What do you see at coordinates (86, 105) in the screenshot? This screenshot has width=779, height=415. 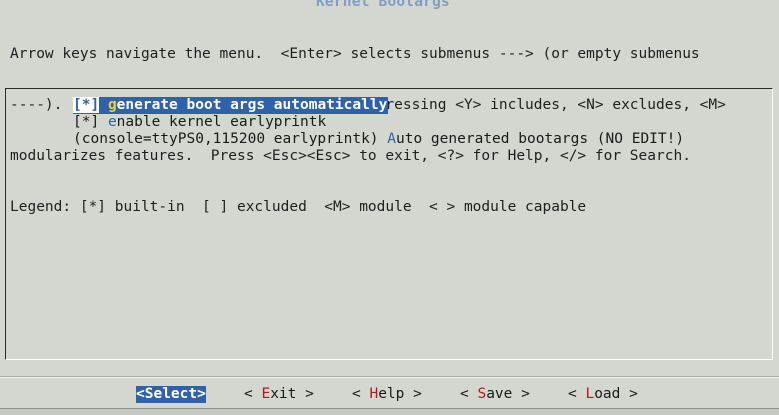 I see `checkbox-generate-boot-args: [*]` at bounding box center [86, 105].